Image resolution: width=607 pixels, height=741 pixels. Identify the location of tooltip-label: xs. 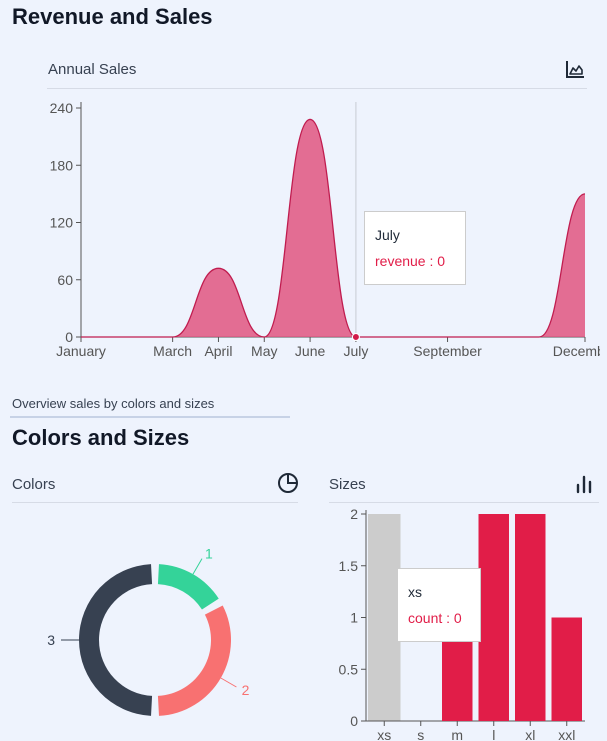
(415, 592).